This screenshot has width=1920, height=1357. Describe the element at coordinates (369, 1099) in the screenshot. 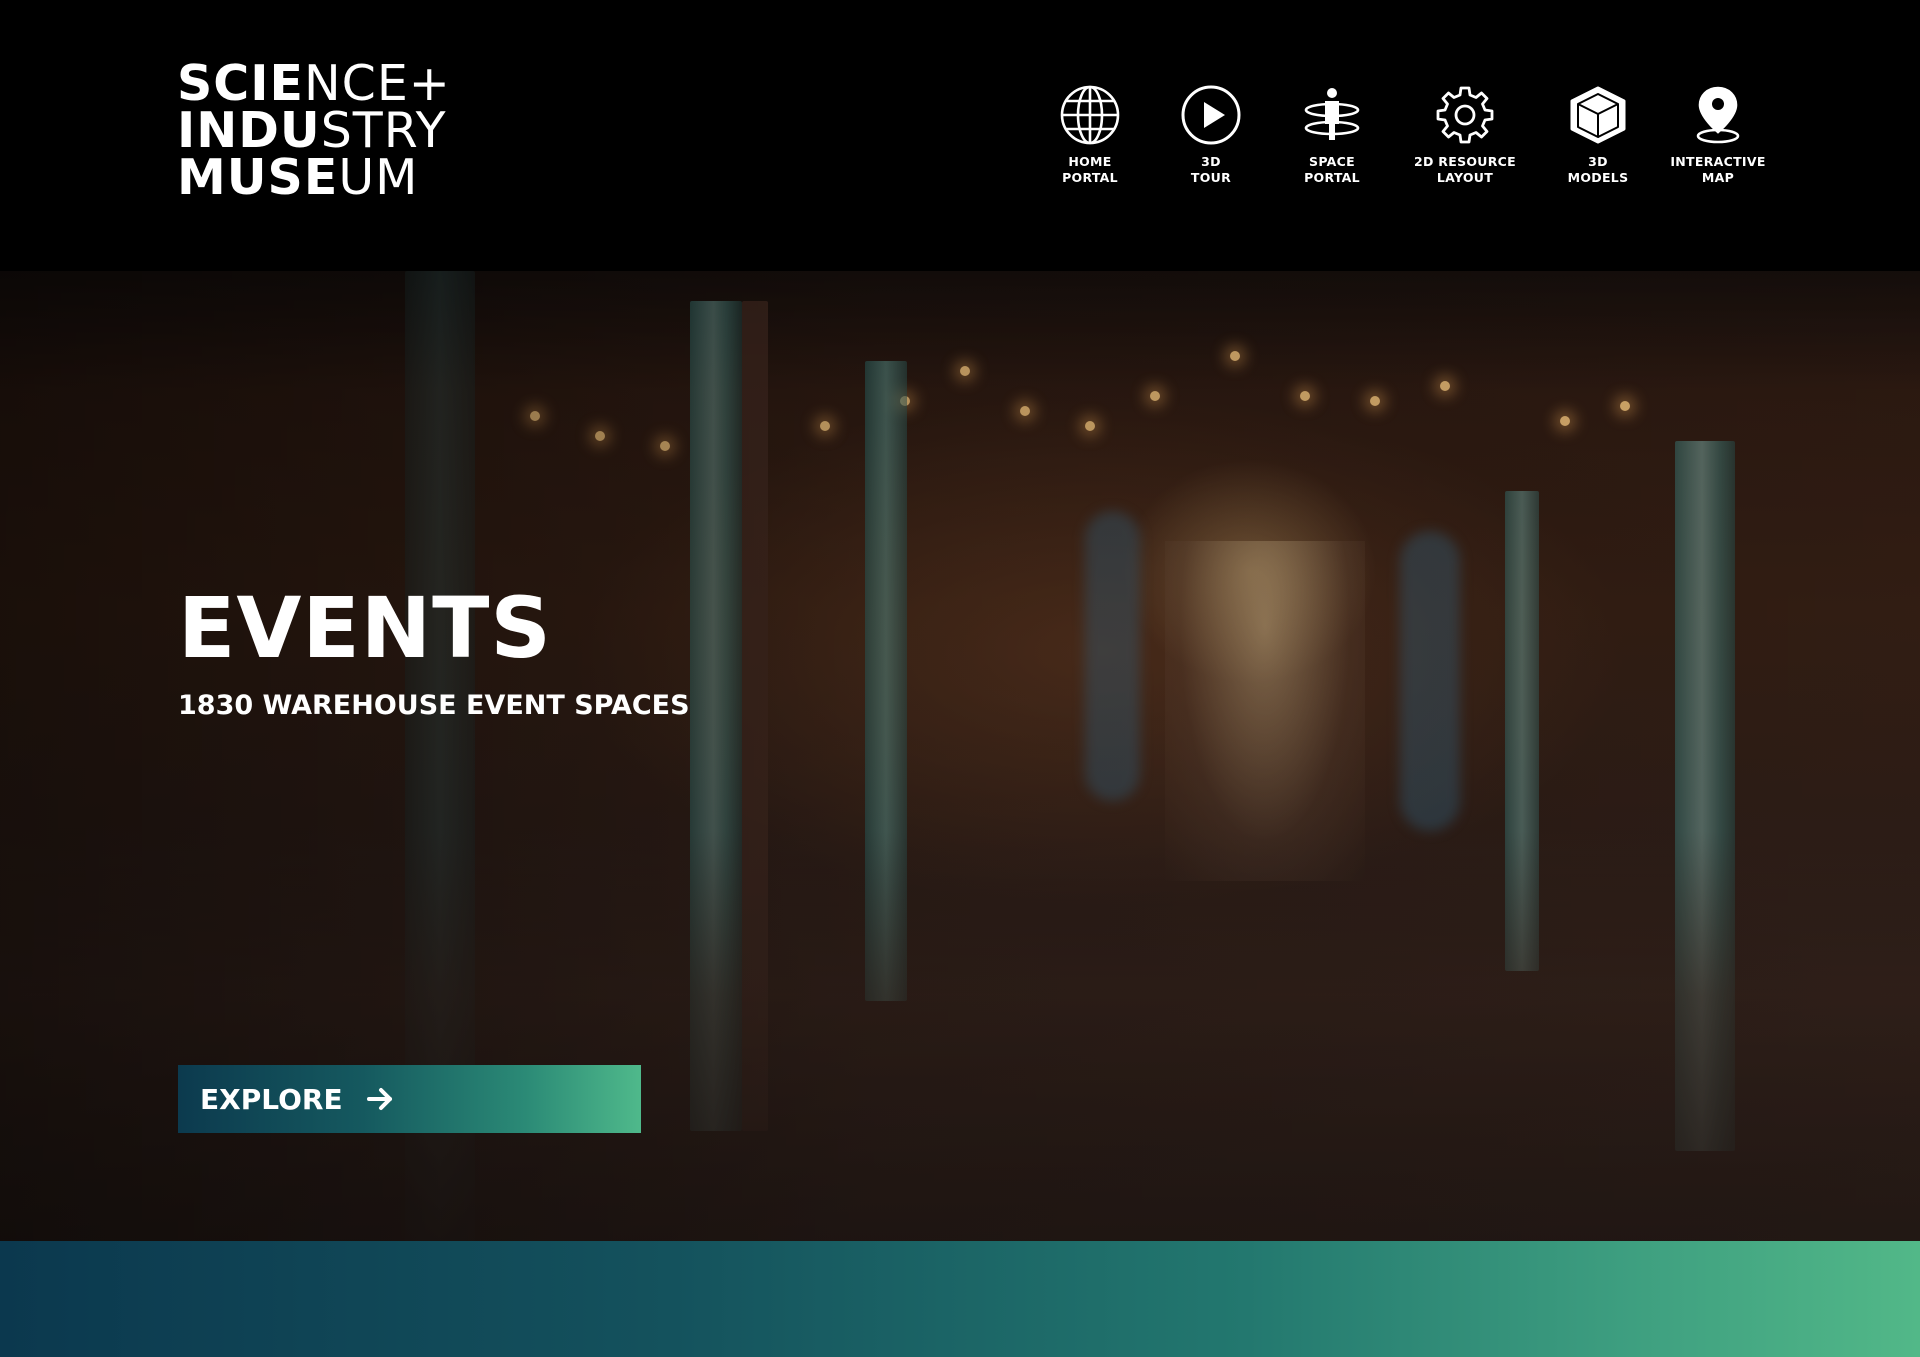

I see `arrow-right-icon` at that location.